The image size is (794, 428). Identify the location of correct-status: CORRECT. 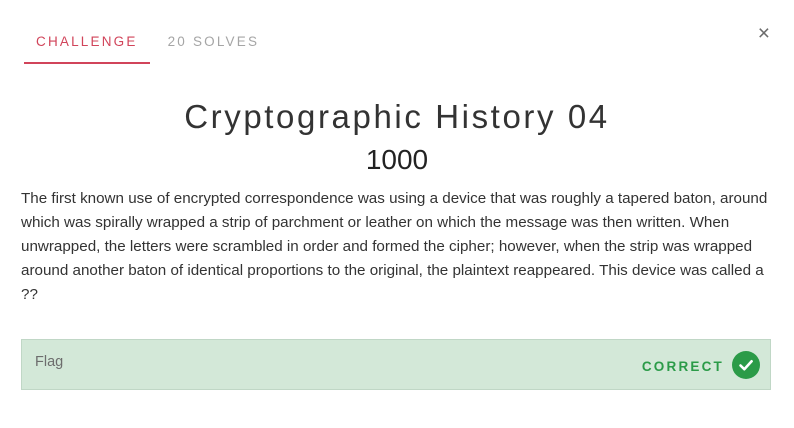
(701, 365).